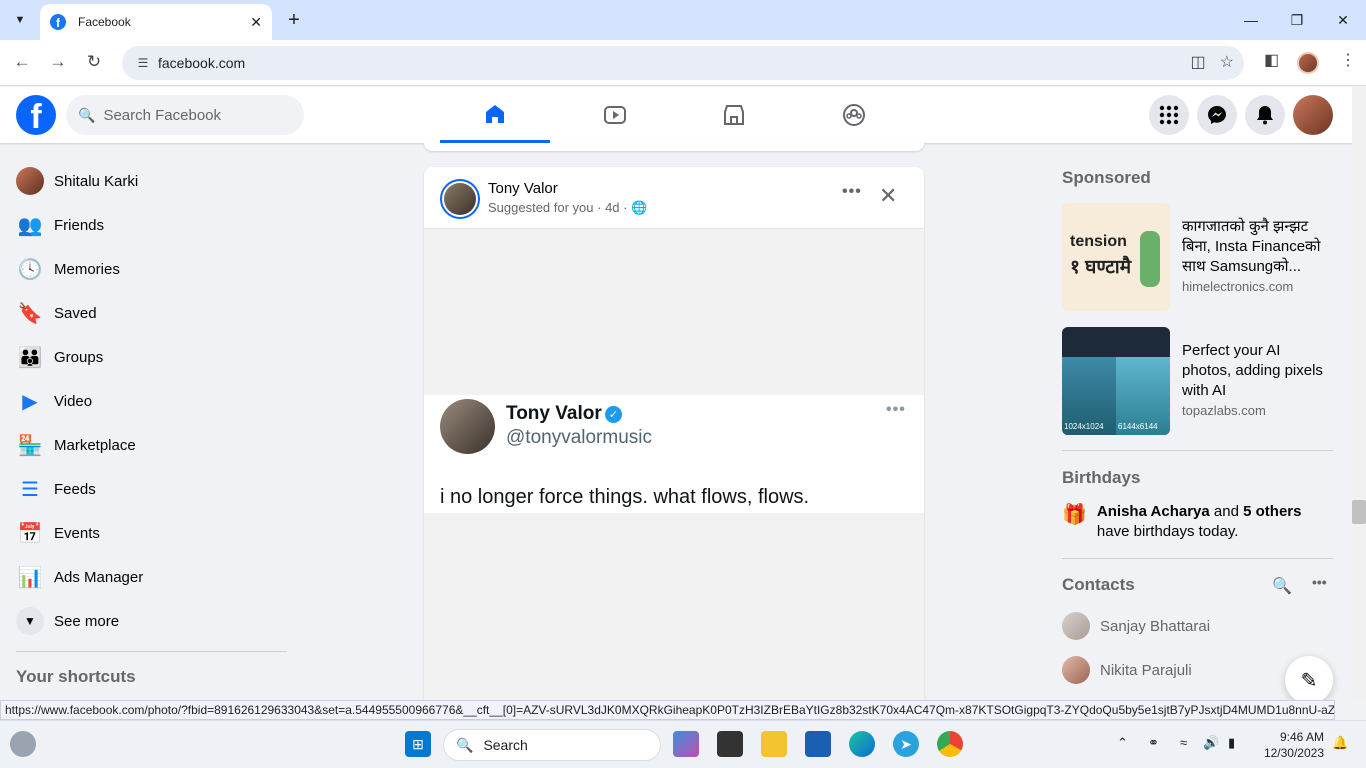 This screenshot has width=1366, height=768. What do you see at coordinates (1301, 737) in the screenshot?
I see `clock-time: 9:46 AM` at bounding box center [1301, 737].